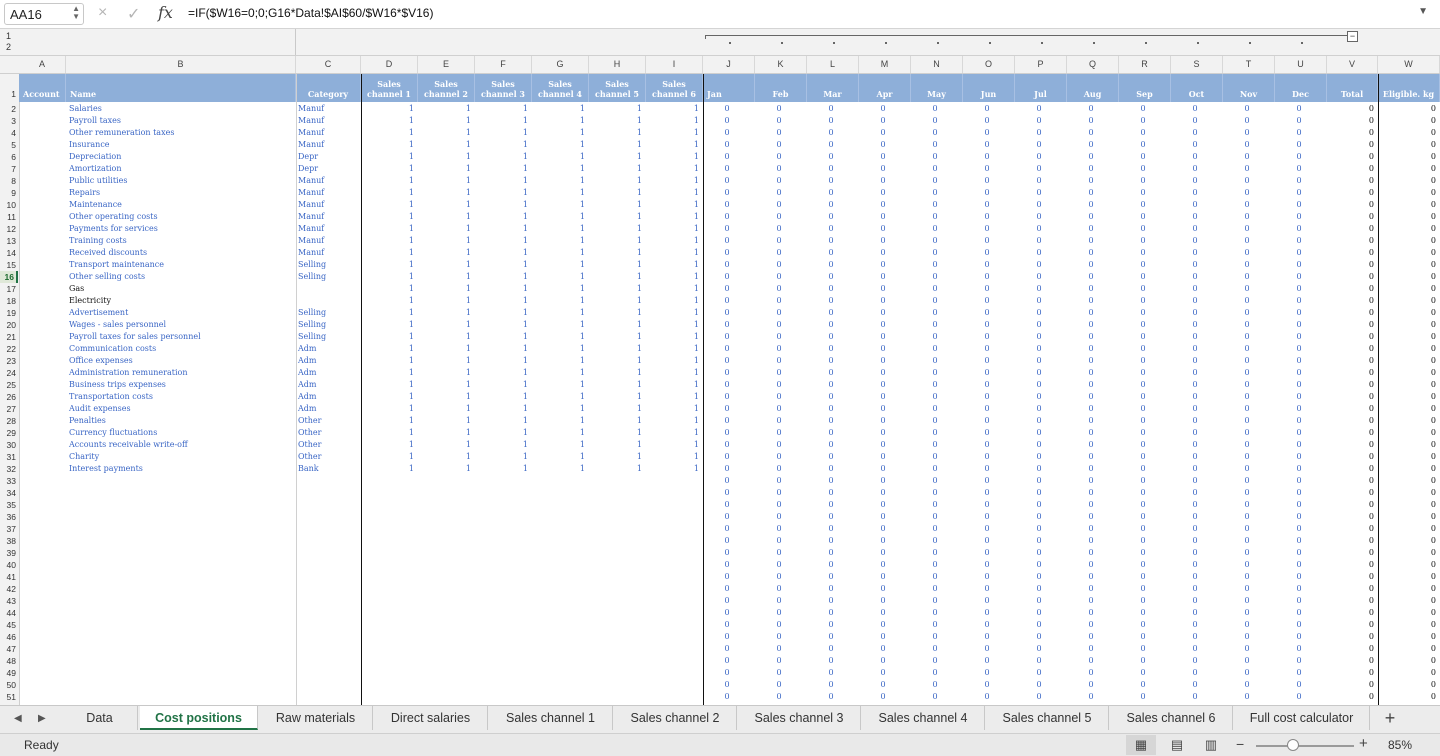  What do you see at coordinates (9, 589) in the screenshot?
I see `row-header: 42` at bounding box center [9, 589].